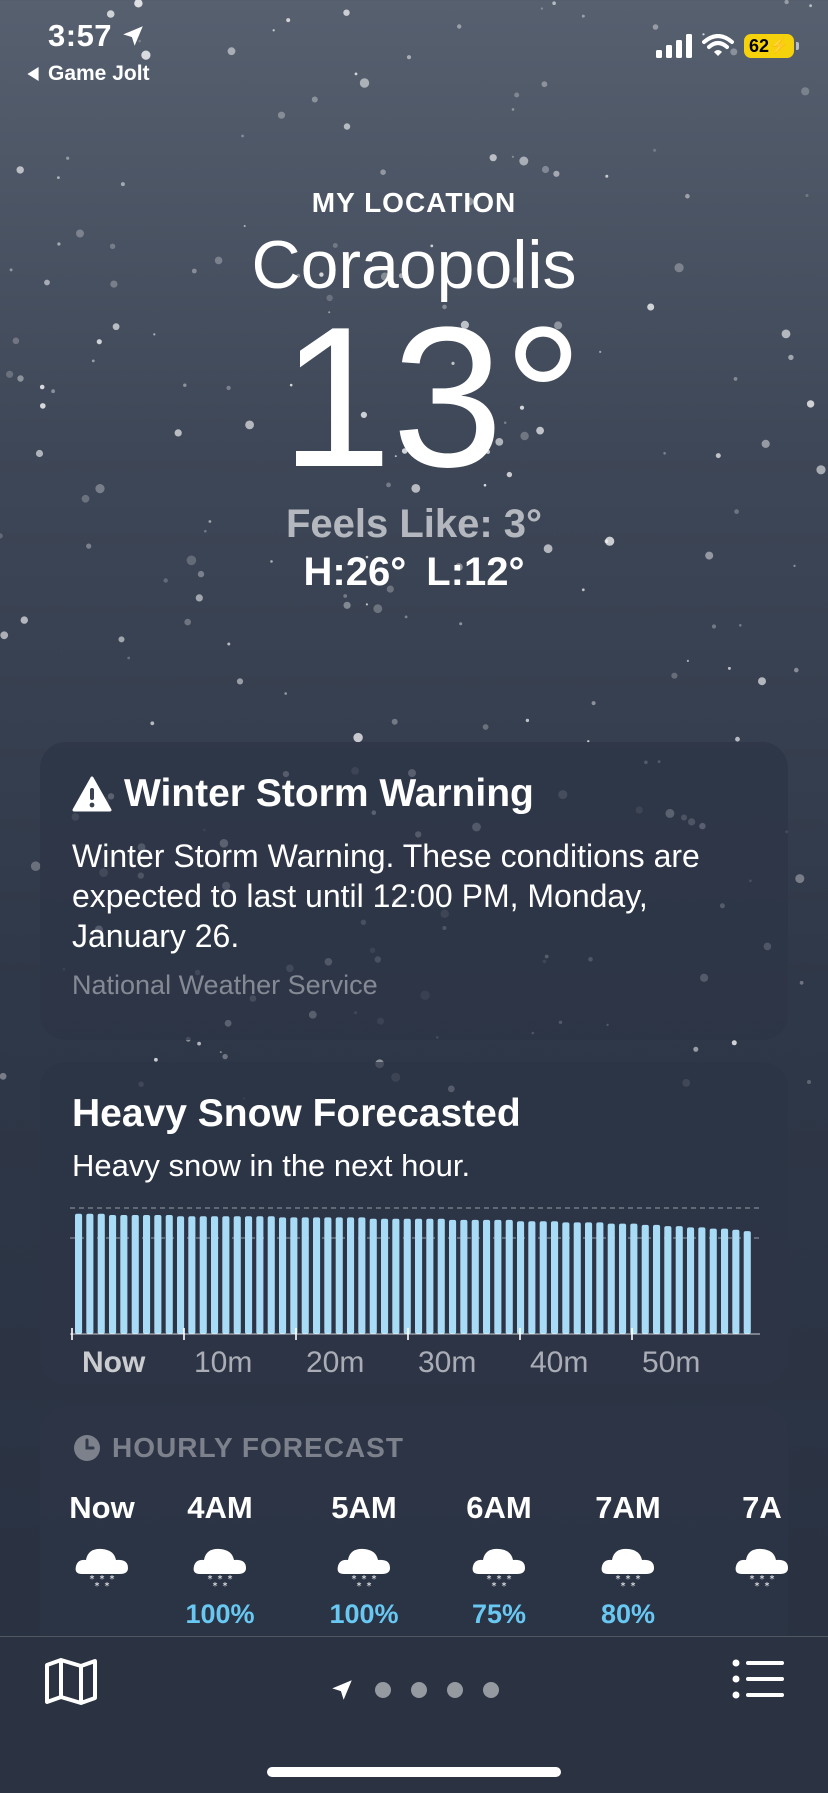 This screenshot has width=828, height=1793. Describe the element at coordinates (114, 1360) in the screenshot. I see `chart-tick-label: Now` at that location.